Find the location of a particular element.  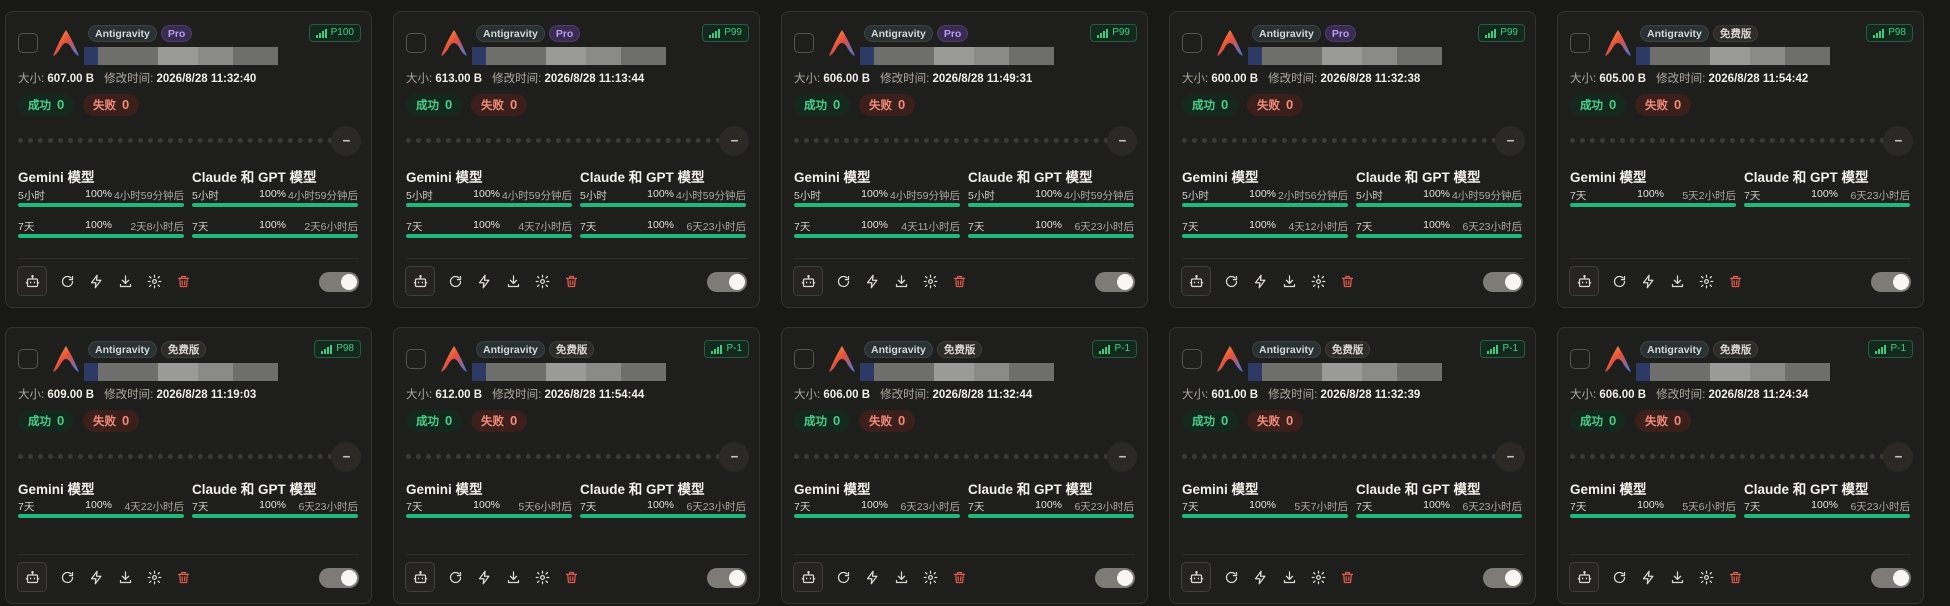

account-email-redacted is located at coordinates (1345, 372).